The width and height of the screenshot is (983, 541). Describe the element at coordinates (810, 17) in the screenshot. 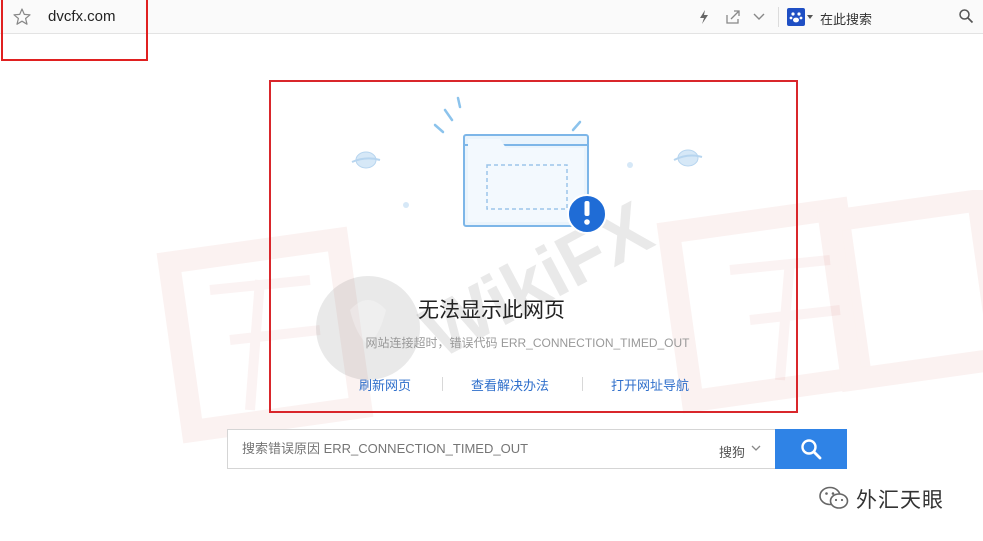

I see `engine-dropdown-caret-icon` at that location.